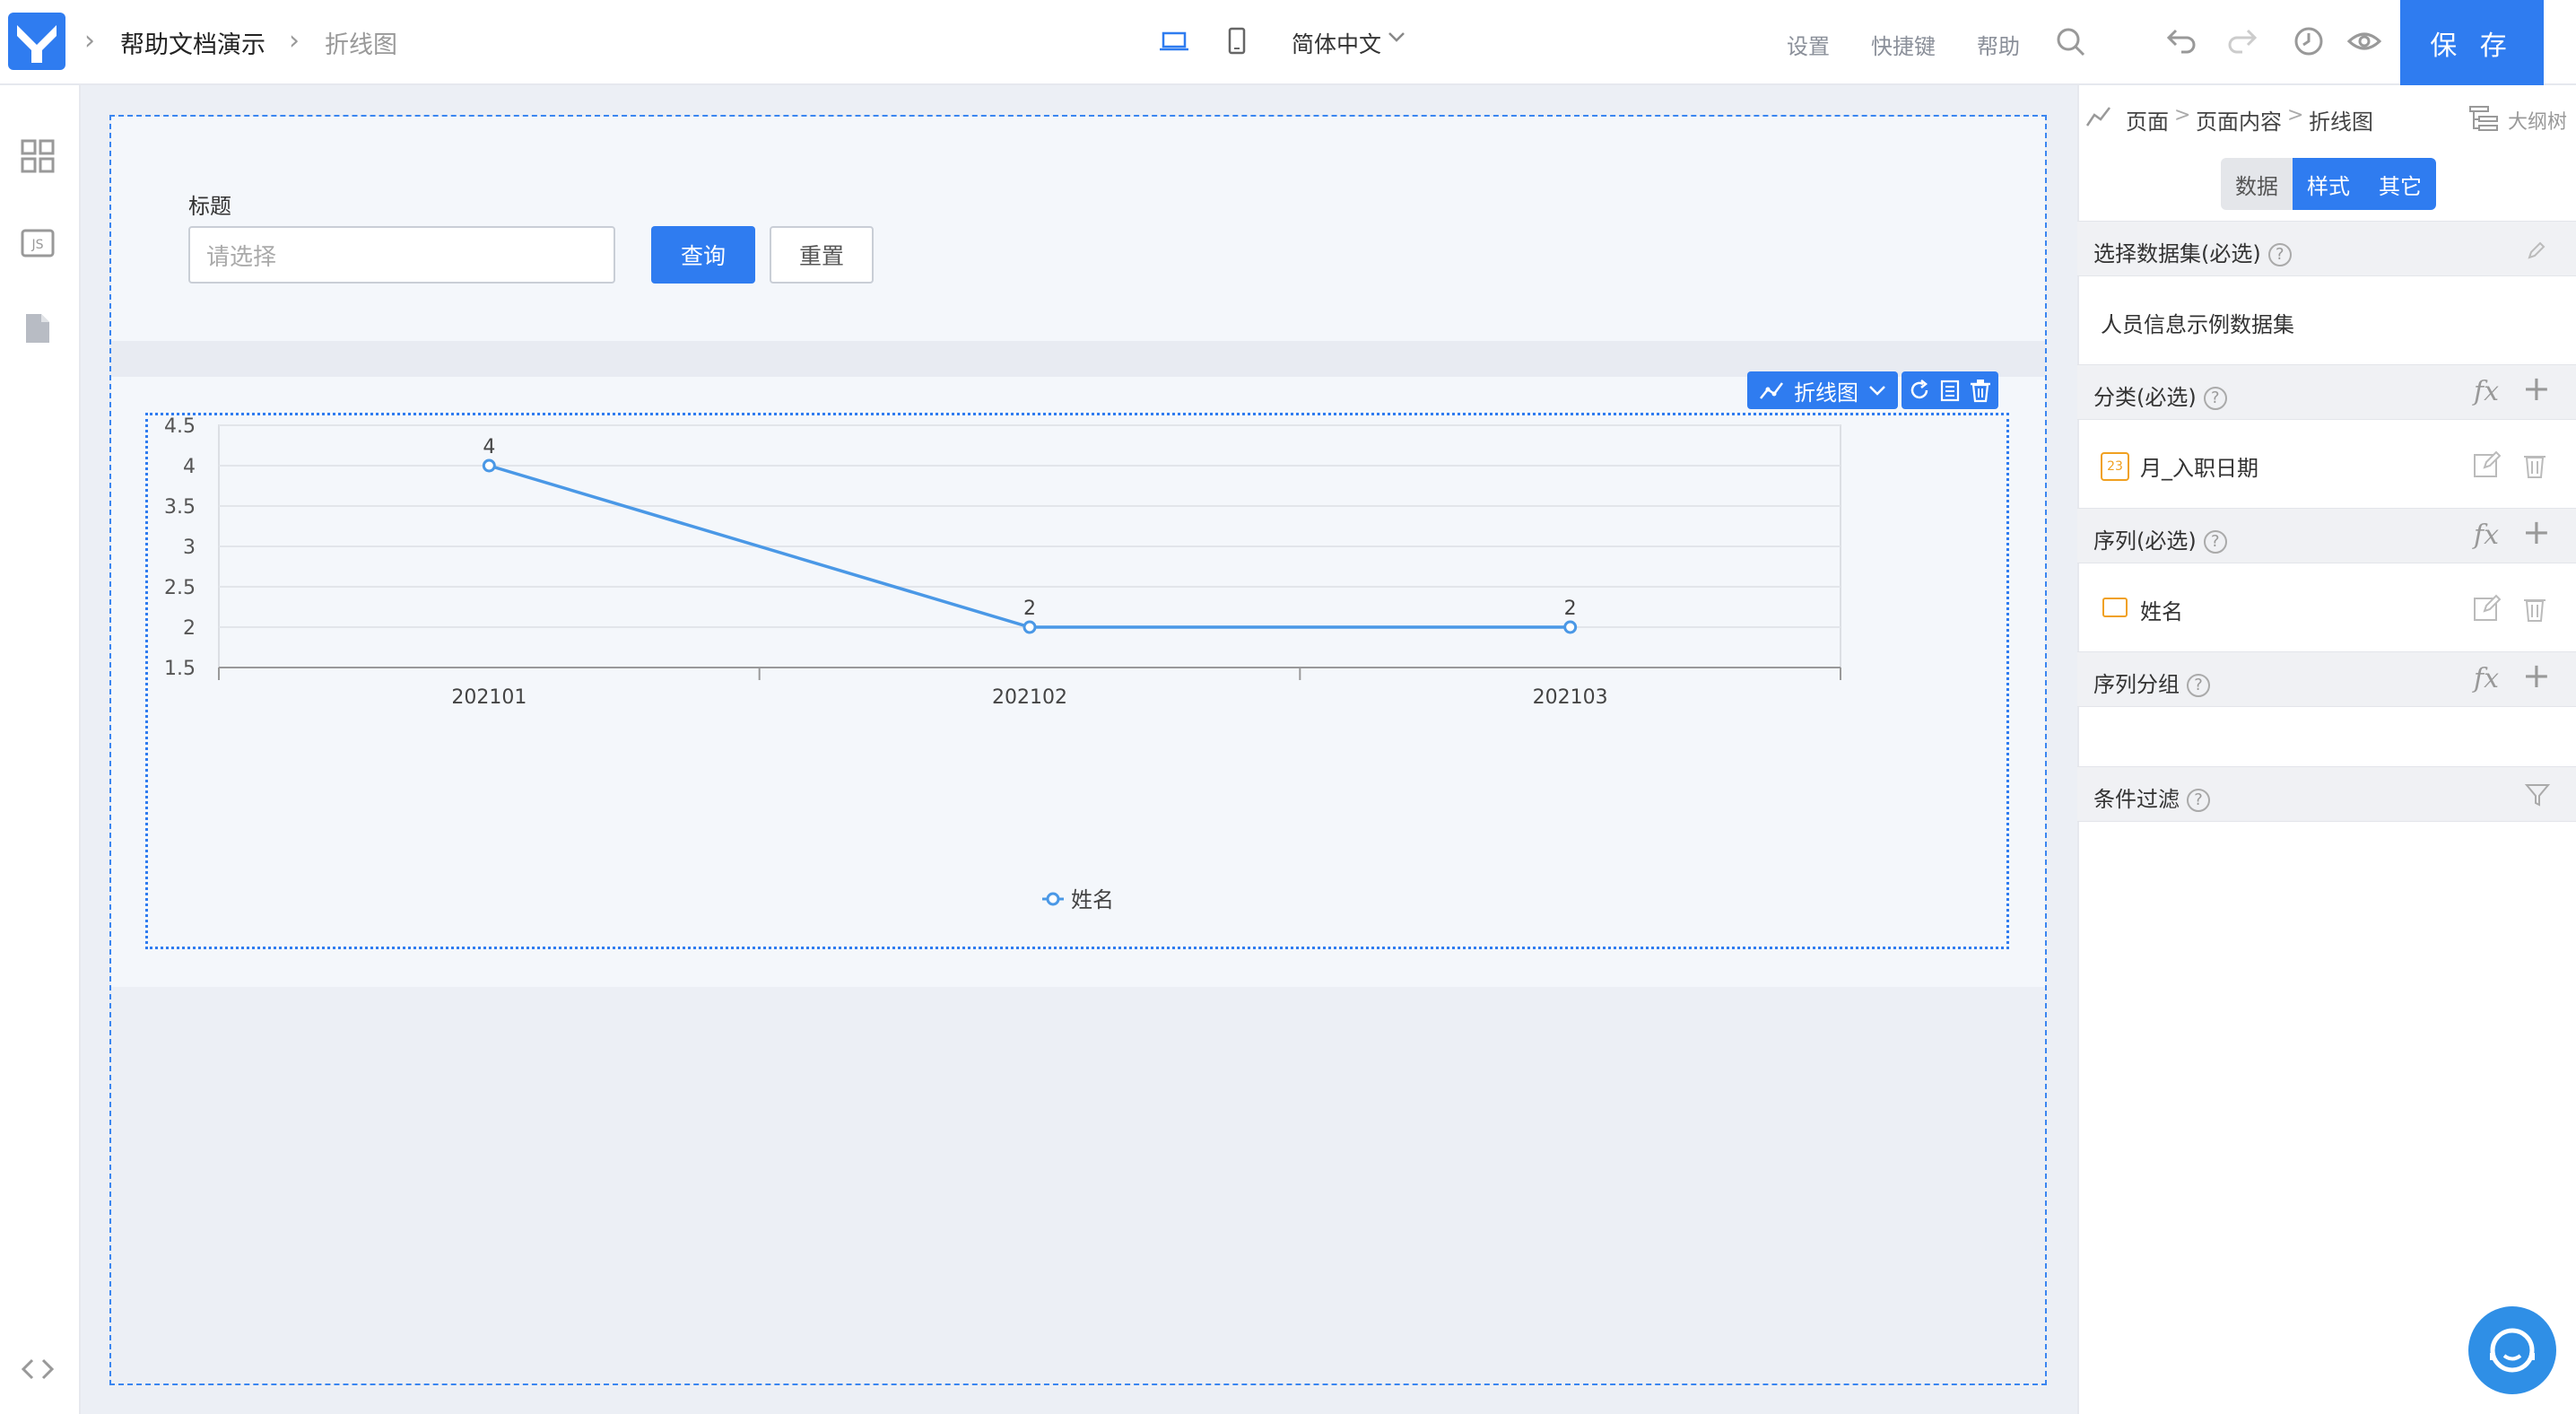  I want to click on title-field-label: 标题, so click(209, 206).